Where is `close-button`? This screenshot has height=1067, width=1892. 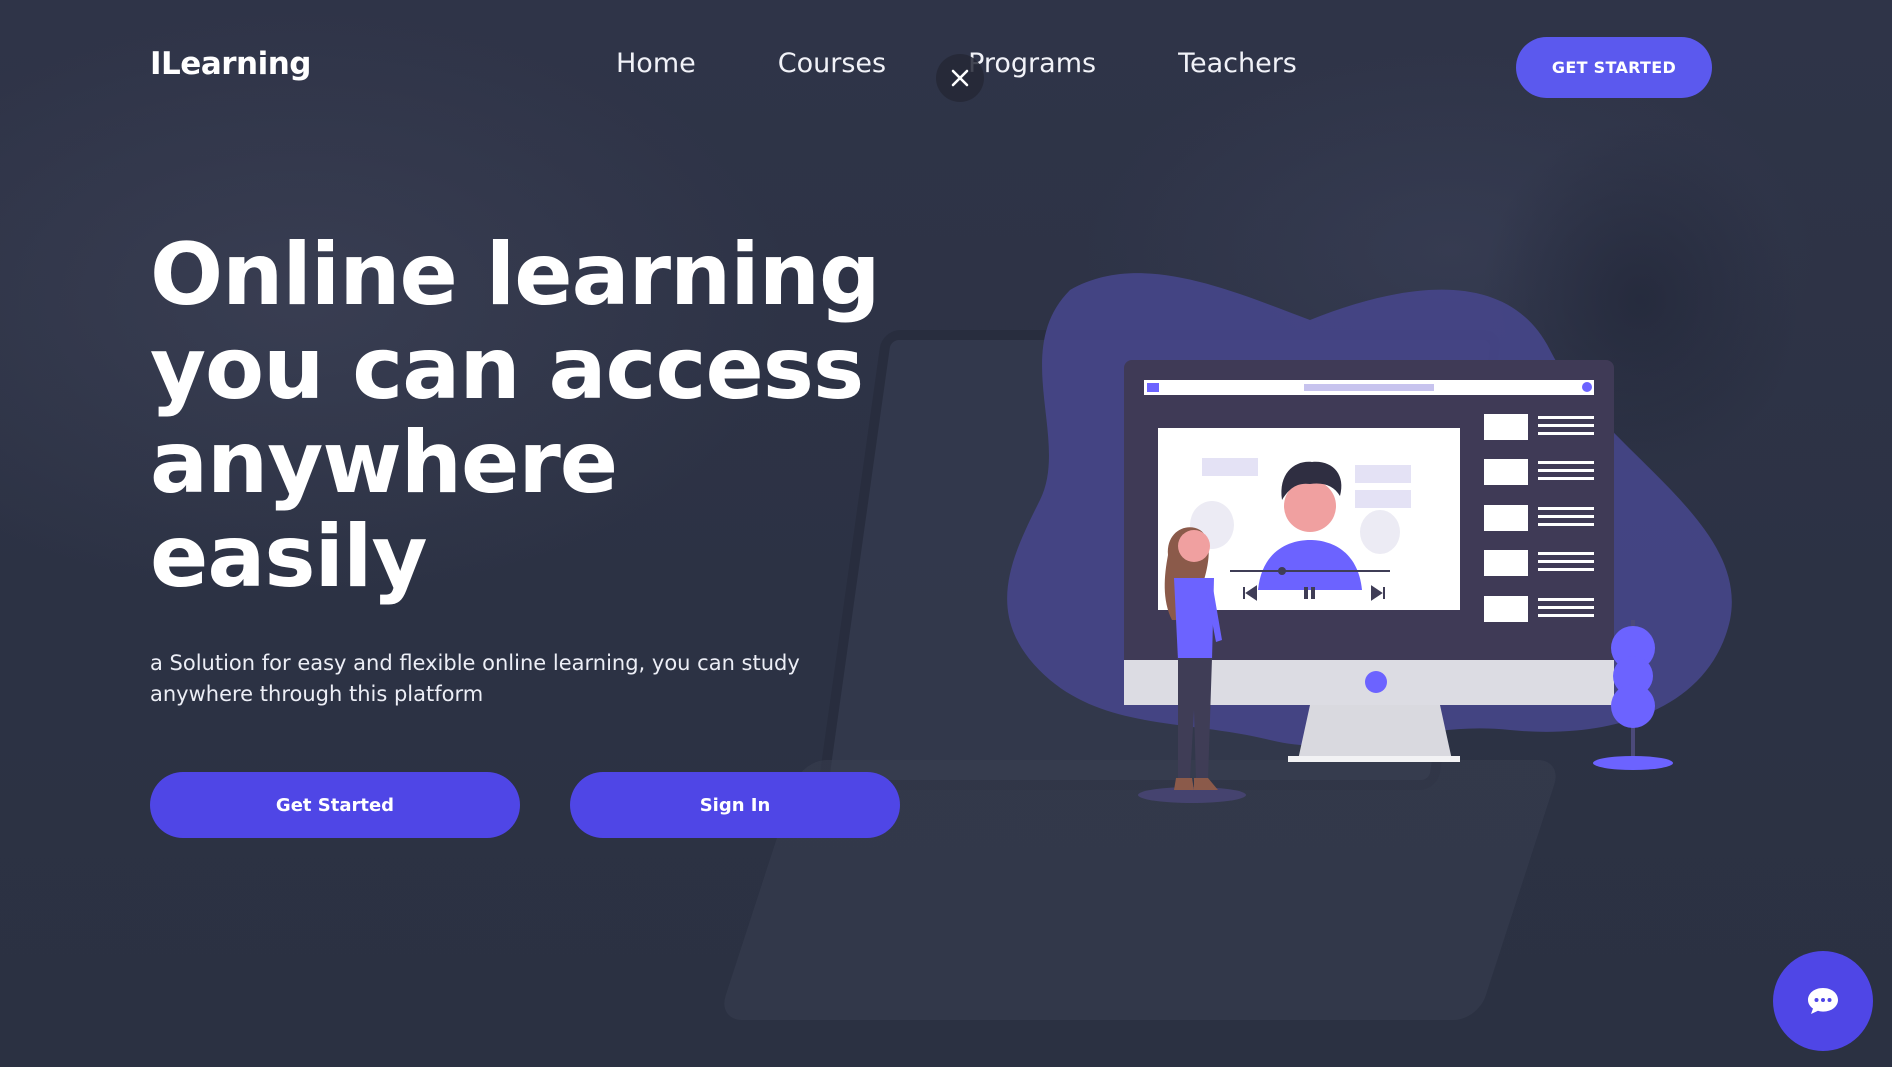
close-button is located at coordinates (960, 78).